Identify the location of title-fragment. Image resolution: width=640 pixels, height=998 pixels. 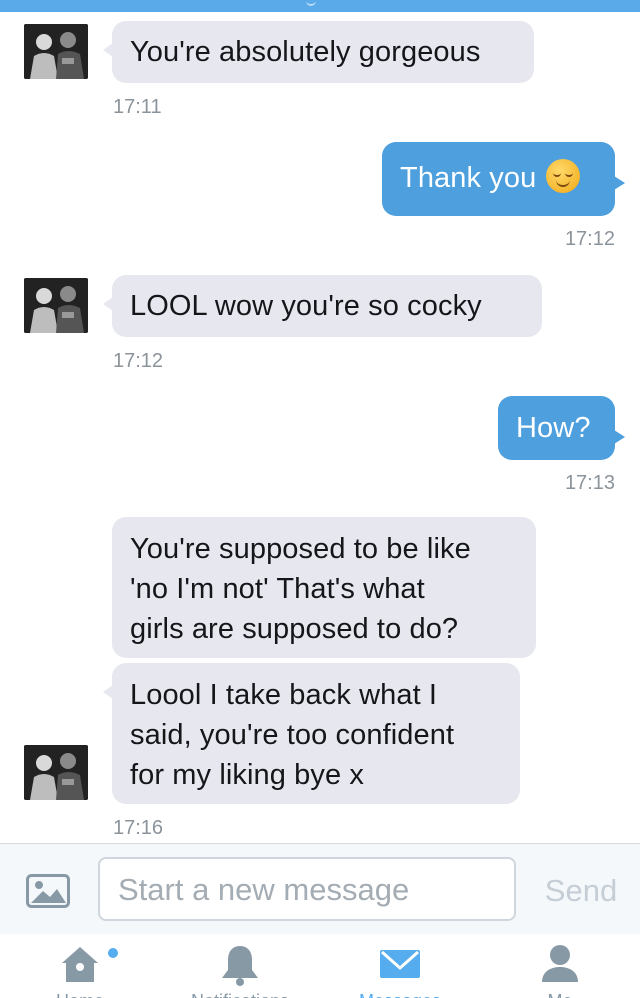
(311, 3).